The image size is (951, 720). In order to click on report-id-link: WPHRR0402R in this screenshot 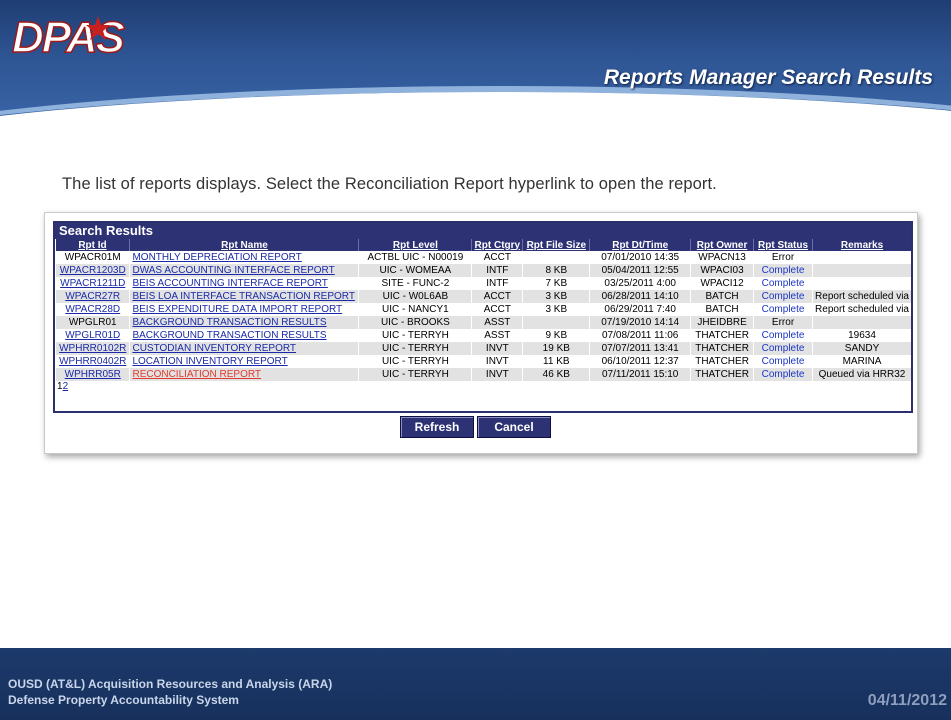, I will do `click(92, 361)`.